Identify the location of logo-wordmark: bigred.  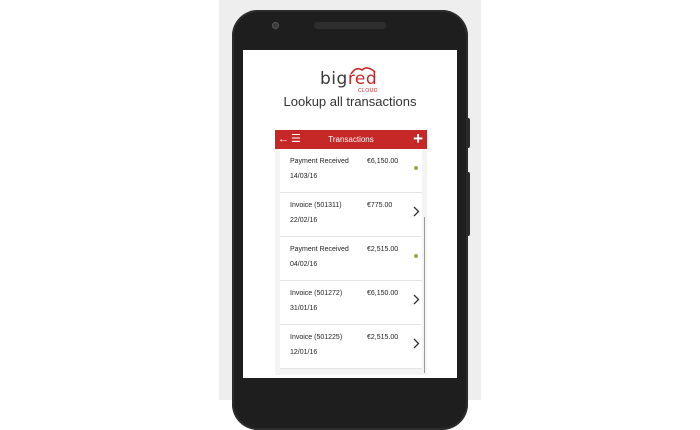
(348, 79).